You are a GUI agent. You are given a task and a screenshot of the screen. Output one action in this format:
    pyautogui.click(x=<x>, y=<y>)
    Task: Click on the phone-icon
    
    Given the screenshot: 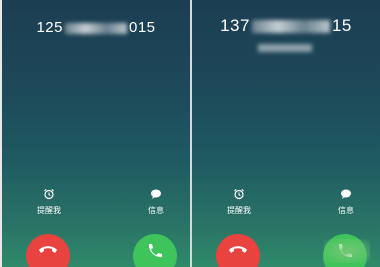 What is the action you would take?
    pyautogui.click(x=155, y=251)
    